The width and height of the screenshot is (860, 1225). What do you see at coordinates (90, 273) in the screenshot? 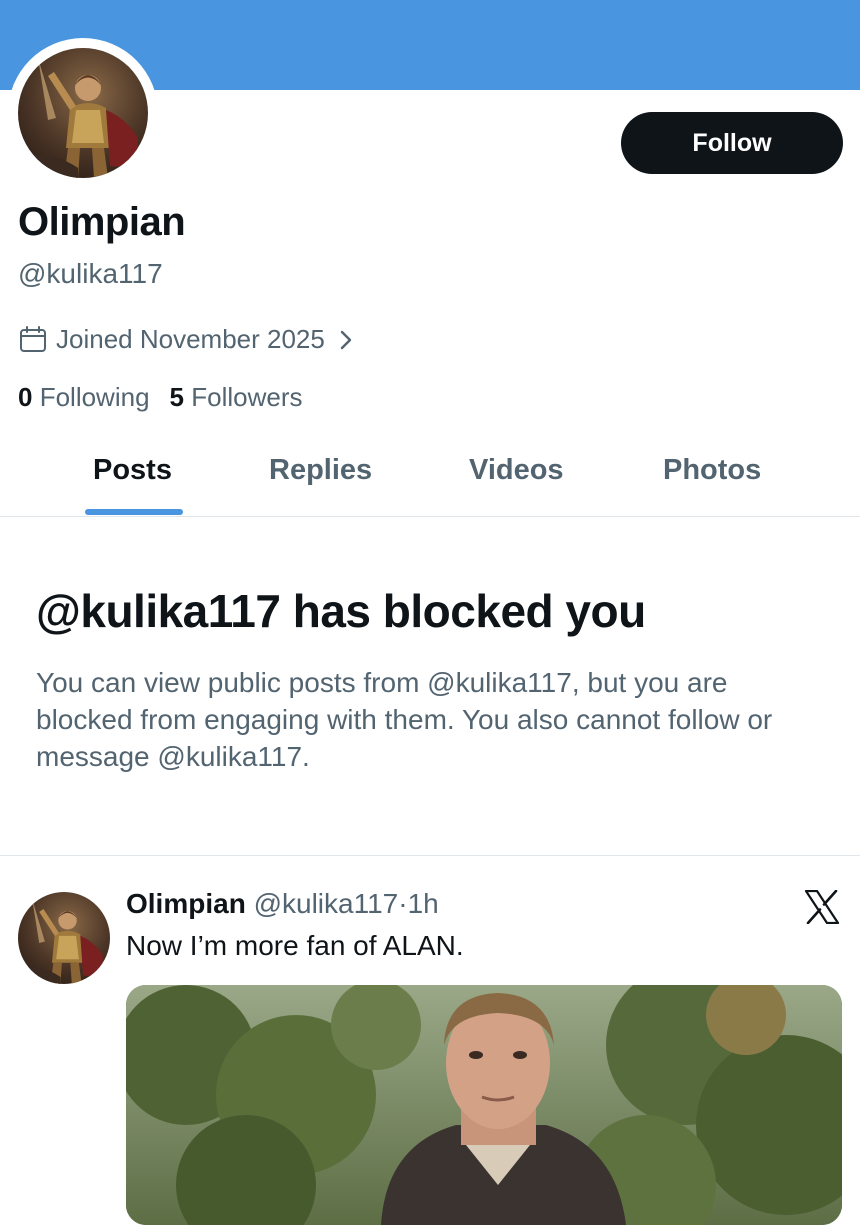
I see `profile-handle: @kulika117` at bounding box center [90, 273].